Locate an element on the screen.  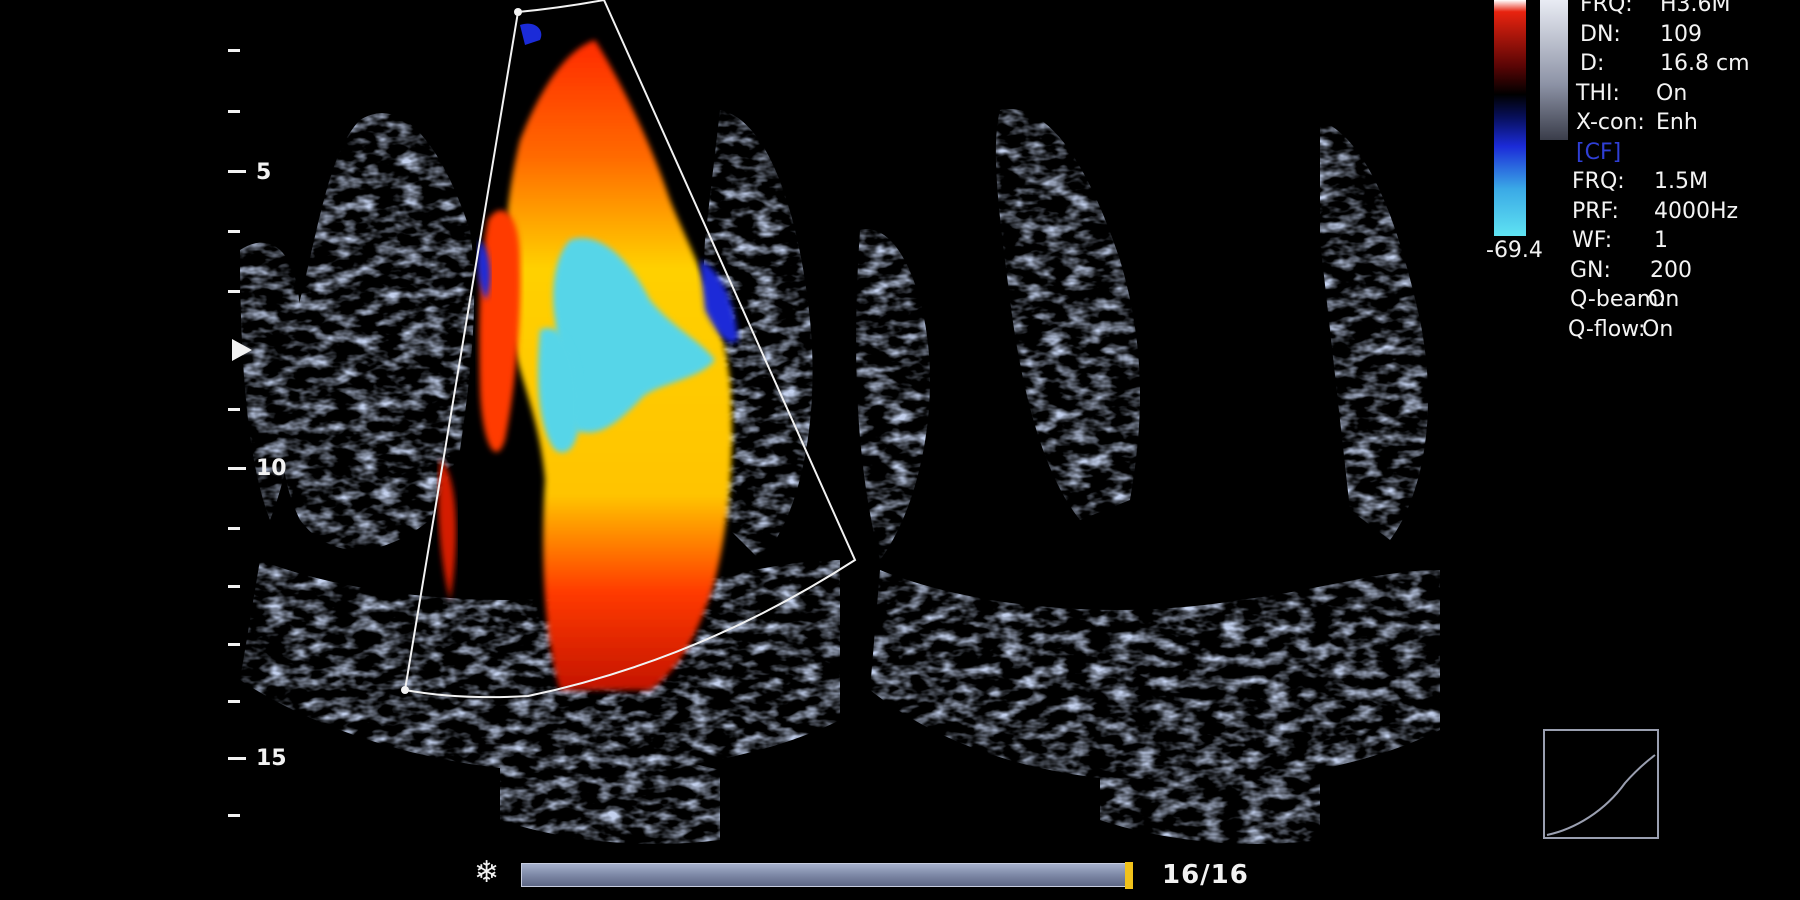
param-key: WF: is located at coordinates (1592, 240).